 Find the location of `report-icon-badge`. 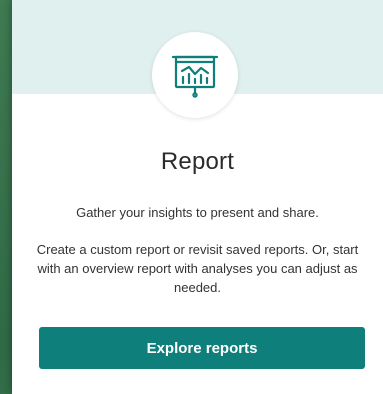

report-icon-badge is located at coordinates (195, 75).